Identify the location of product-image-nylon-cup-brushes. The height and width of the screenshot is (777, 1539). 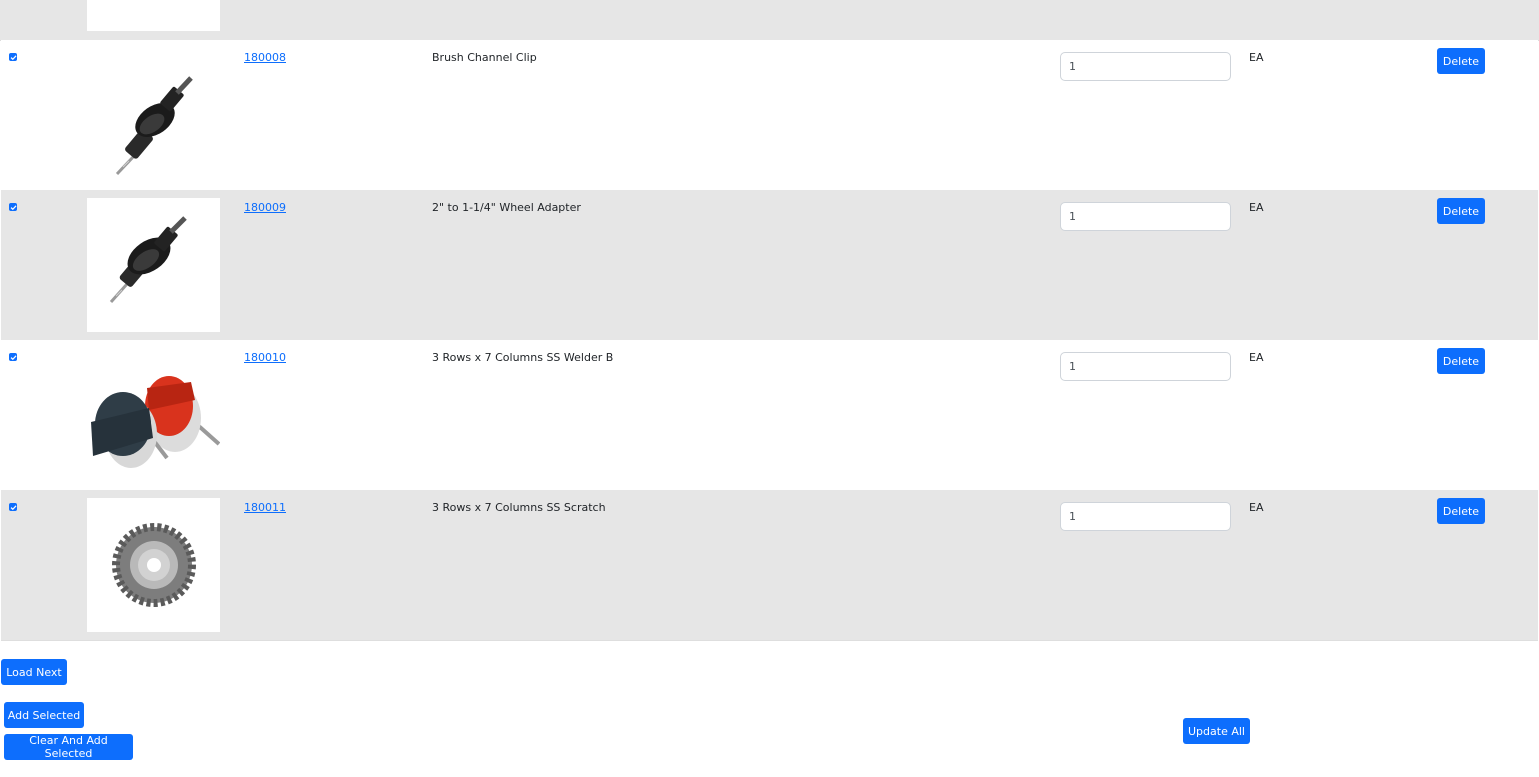
(153, 415).